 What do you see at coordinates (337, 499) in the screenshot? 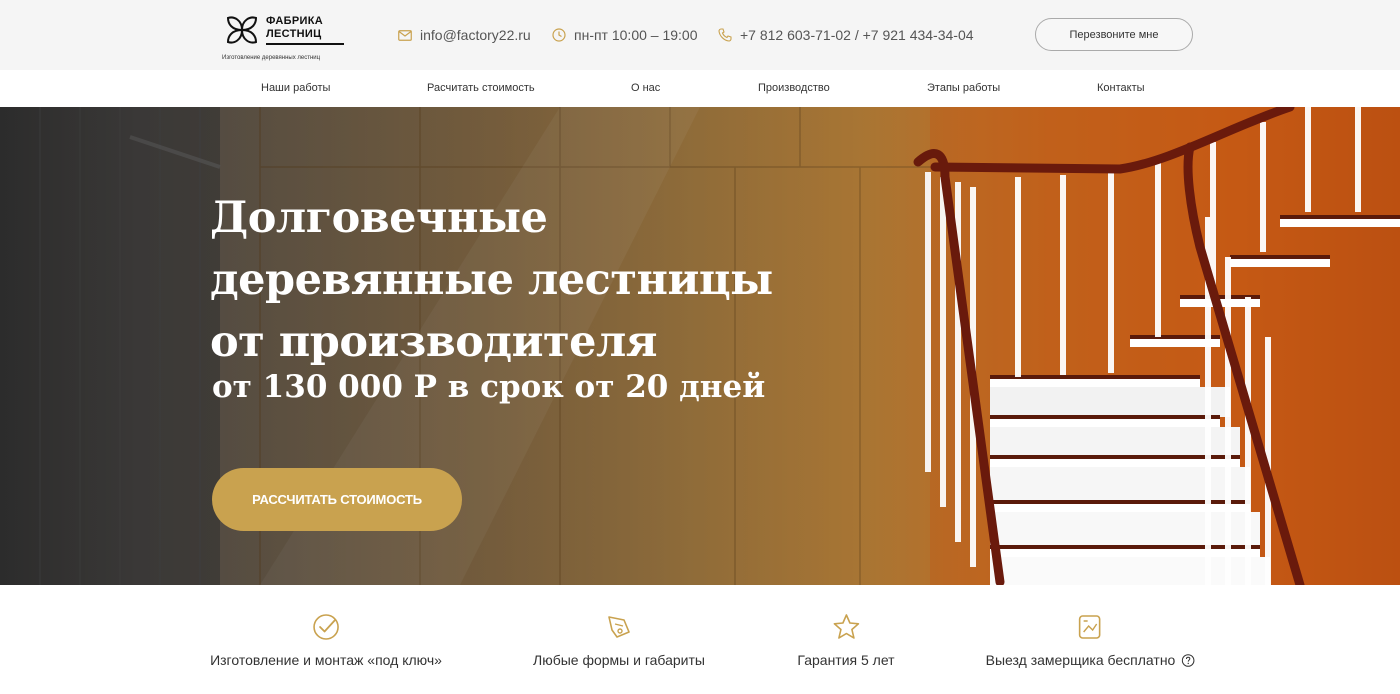
I see `calculate-cost-button: РАССЧИТАТЬ СТОИМОСТЬ` at bounding box center [337, 499].